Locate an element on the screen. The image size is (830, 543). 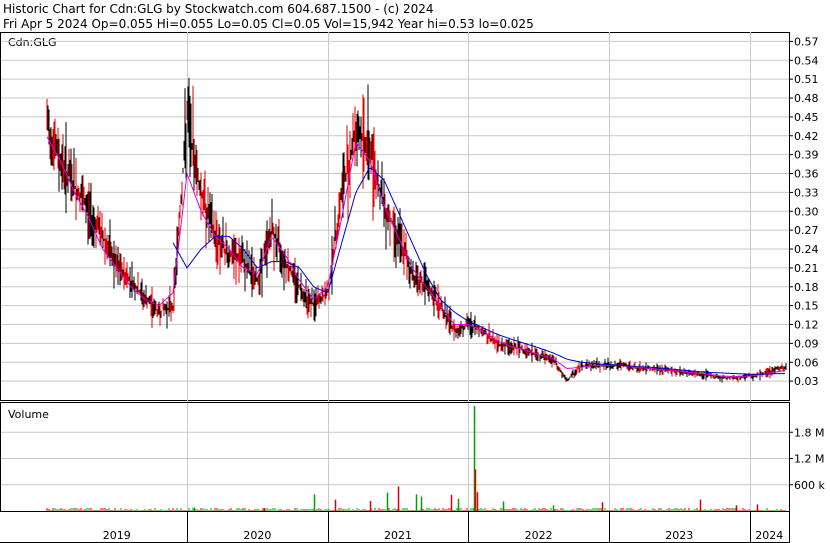
price-tick-label: 0.24 is located at coordinates (806, 249).